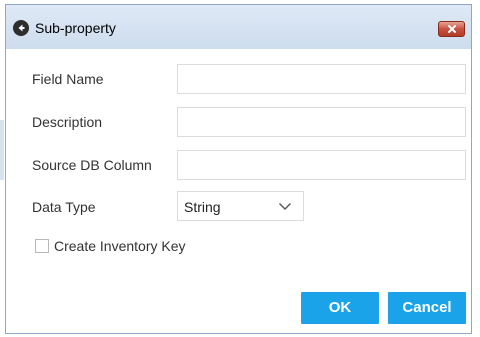  What do you see at coordinates (75, 28) in the screenshot?
I see `dialog-title: Sub-property` at bounding box center [75, 28].